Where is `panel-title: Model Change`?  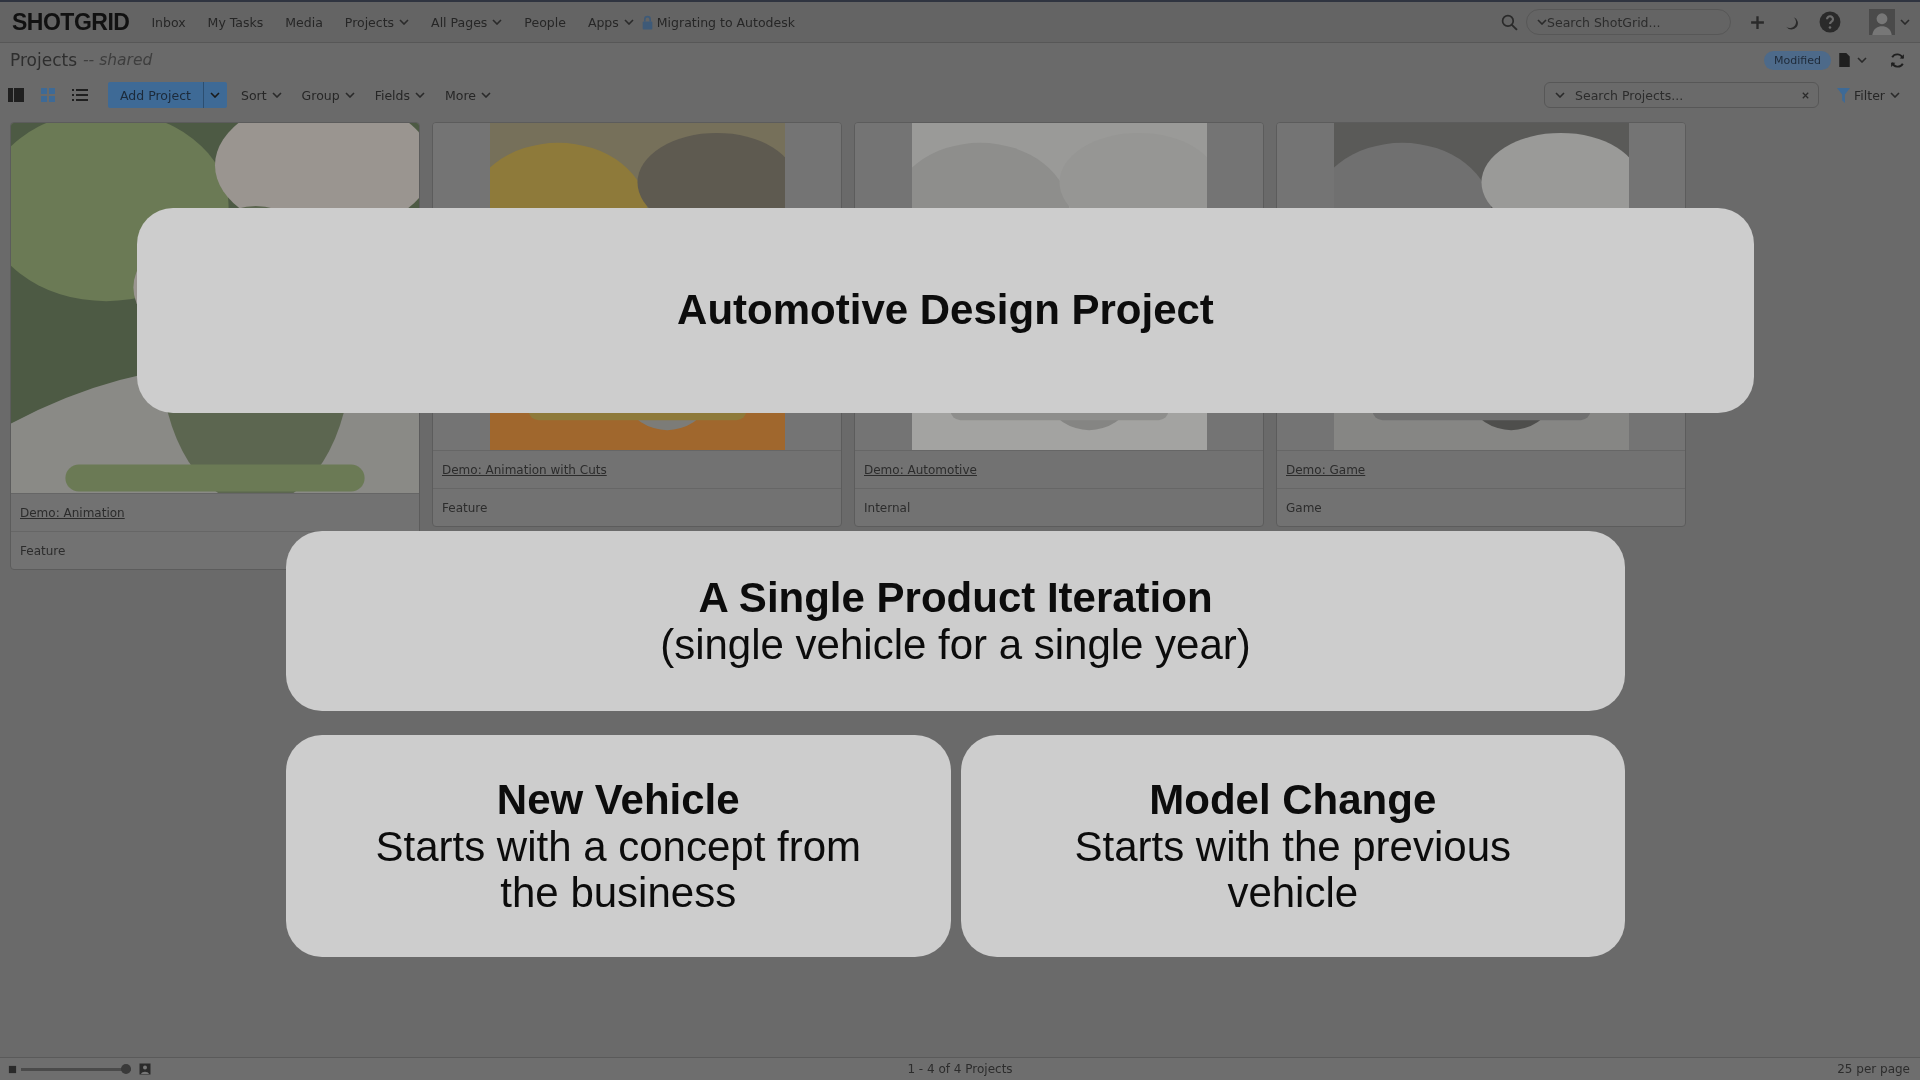
panel-title: Model Change is located at coordinates (1293, 799).